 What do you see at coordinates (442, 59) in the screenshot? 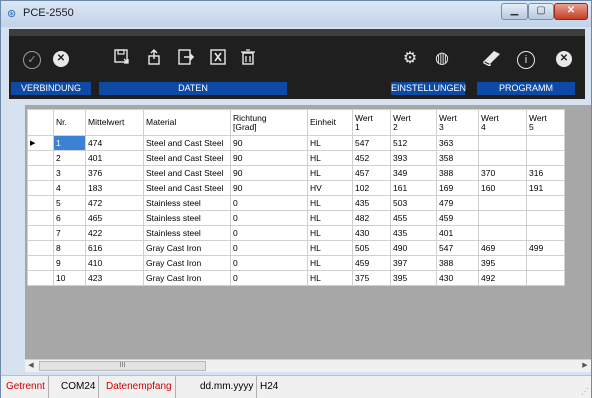
I see `globe-icon: ◍` at bounding box center [442, 59].